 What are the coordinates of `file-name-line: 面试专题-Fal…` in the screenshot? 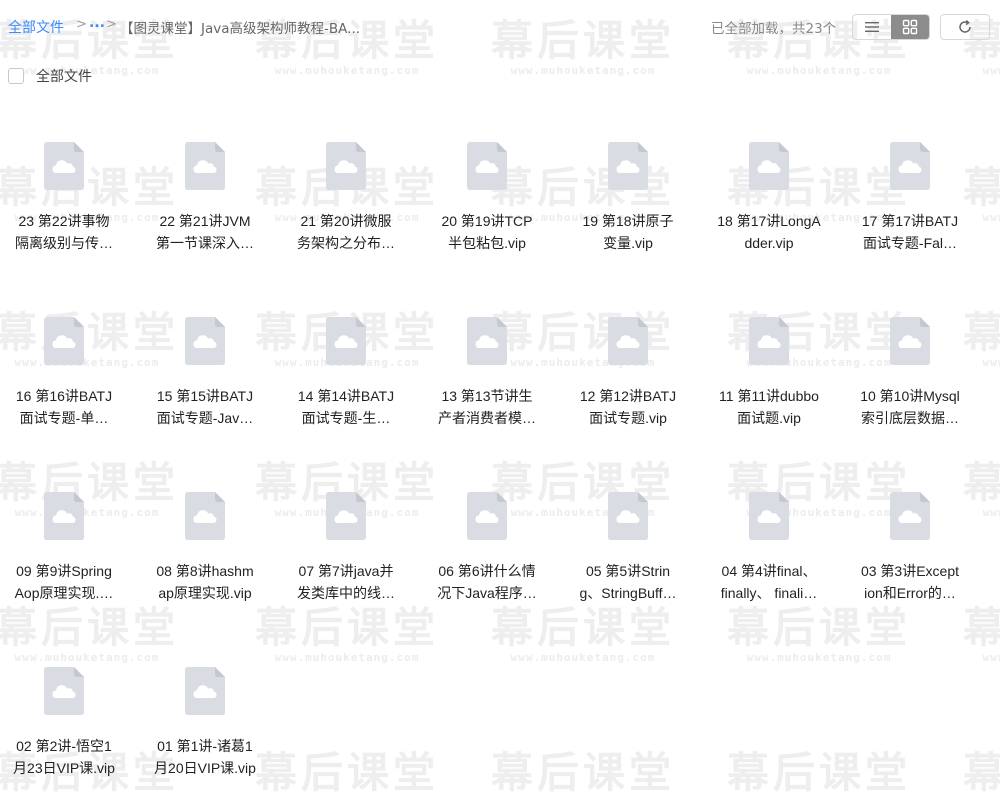 It's located at (910, 243).